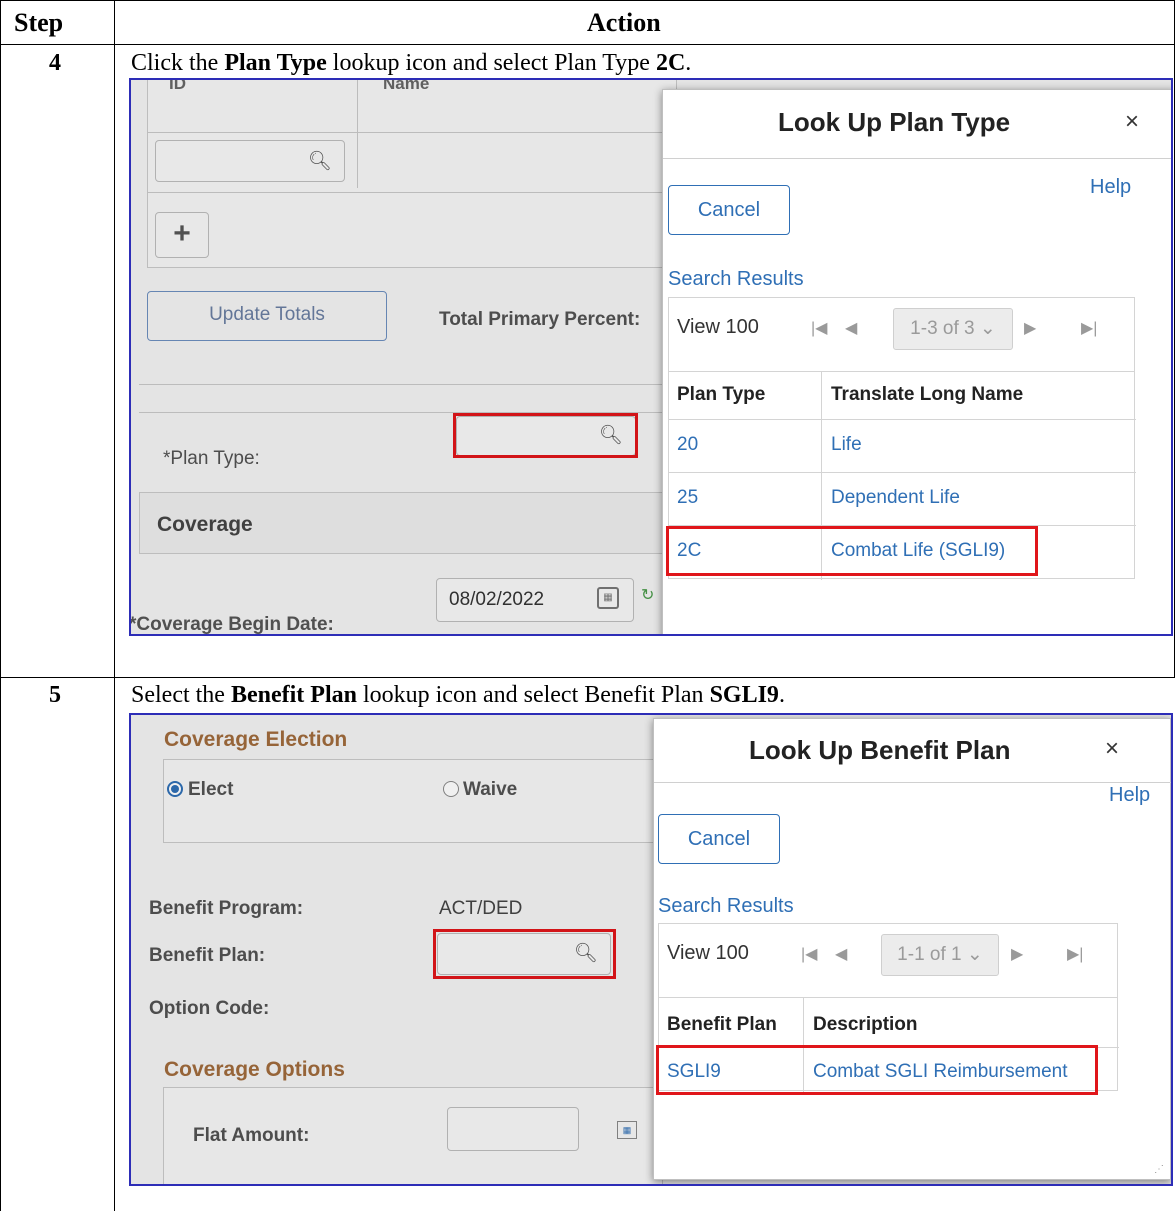  What do you see at coordinates (587, 0) in the screenshot?
I see `table-top-border` at bounding box center [587, 0].